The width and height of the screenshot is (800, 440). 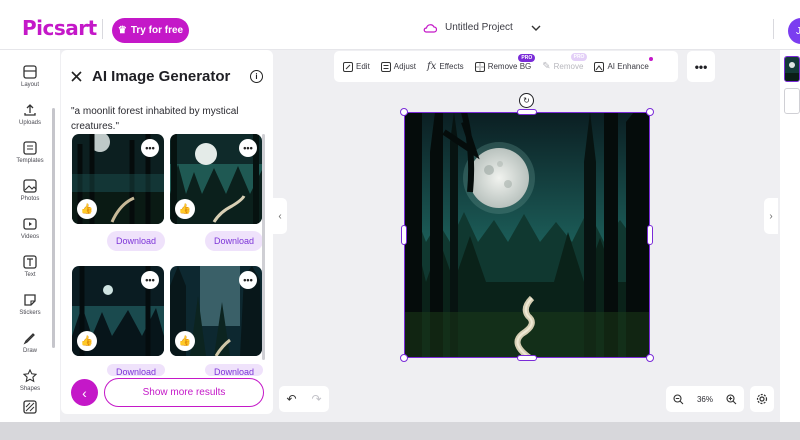 I want to click on resize-handle-left, so click(x=404, y=235).